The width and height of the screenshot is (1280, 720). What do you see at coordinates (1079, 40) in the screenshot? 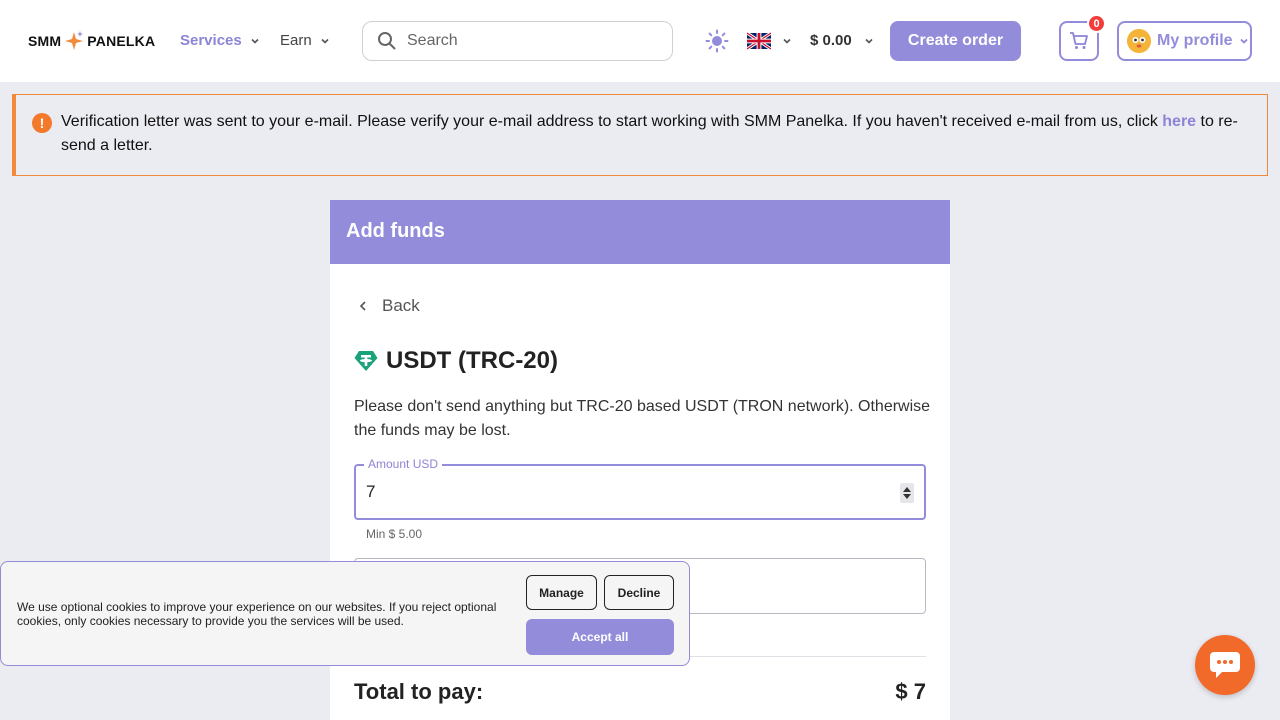
I see `cart-icon` at bounding box center [1079, 40].